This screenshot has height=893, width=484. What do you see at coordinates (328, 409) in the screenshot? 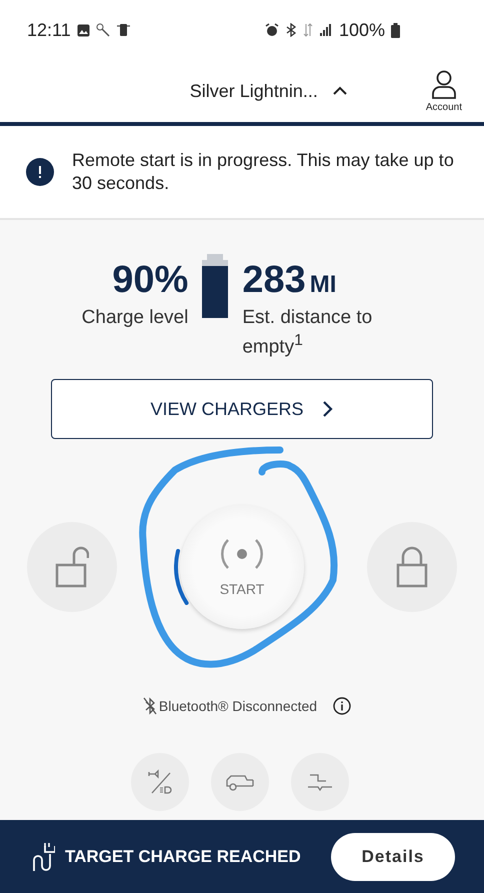
I see `chevron-right-icon` at bounding box center [328, 409].